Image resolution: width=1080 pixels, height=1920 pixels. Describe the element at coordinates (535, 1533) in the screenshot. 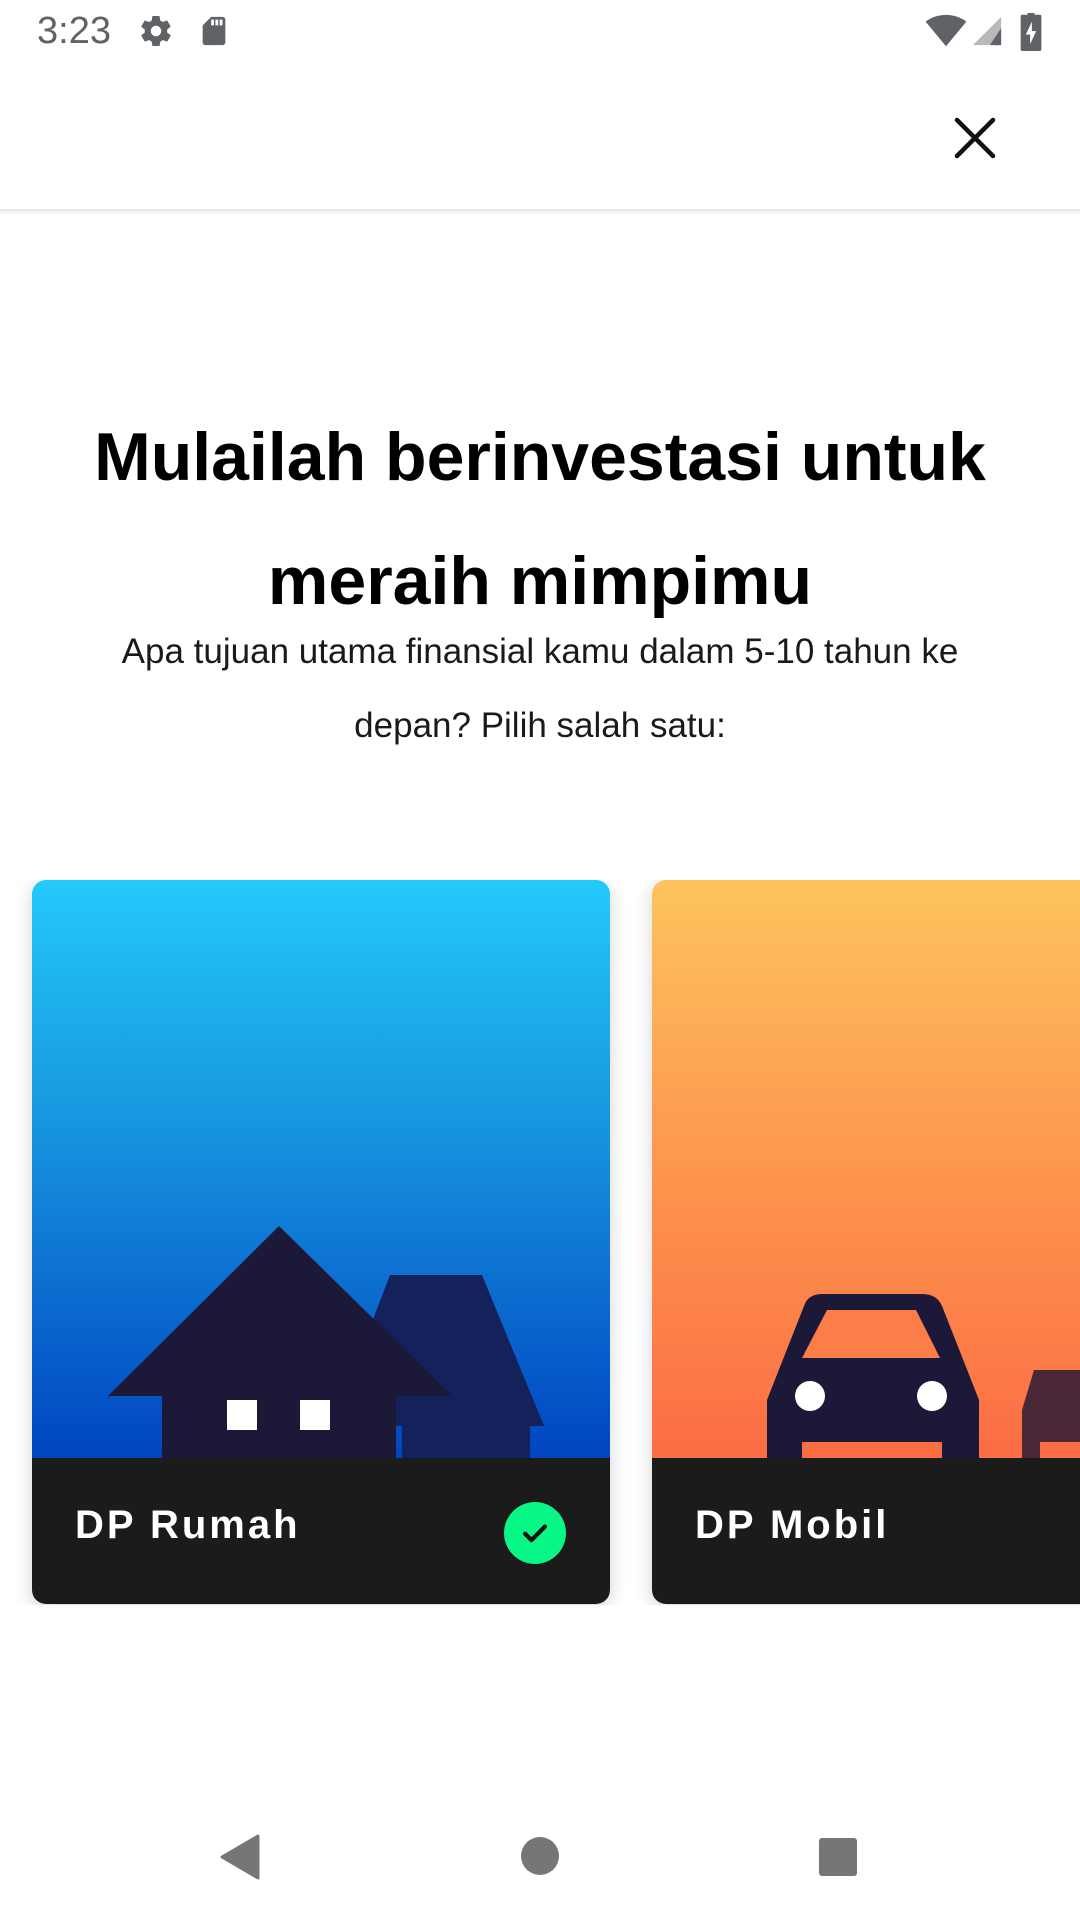

I see `selected-check-icon` at that location.